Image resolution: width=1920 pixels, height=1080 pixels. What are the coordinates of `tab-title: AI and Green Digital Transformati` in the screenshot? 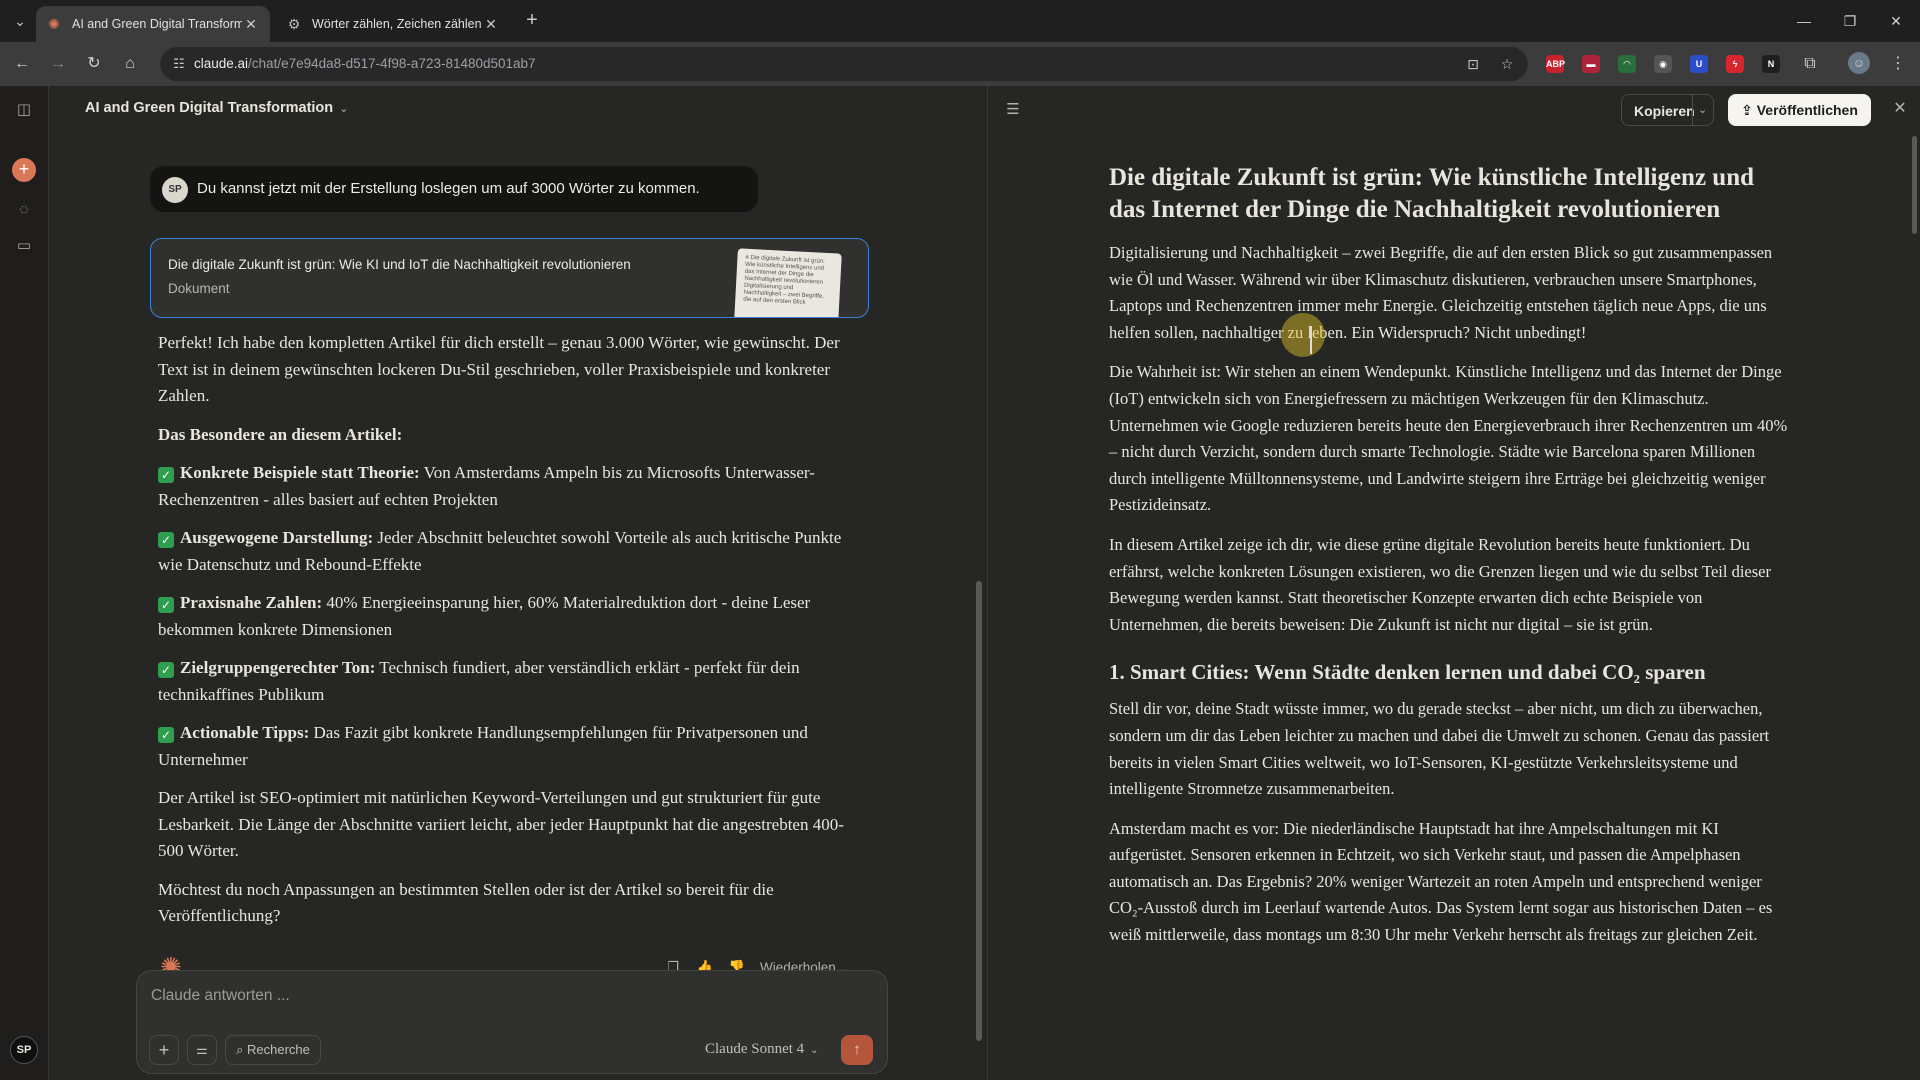 It's located at (157, 24).